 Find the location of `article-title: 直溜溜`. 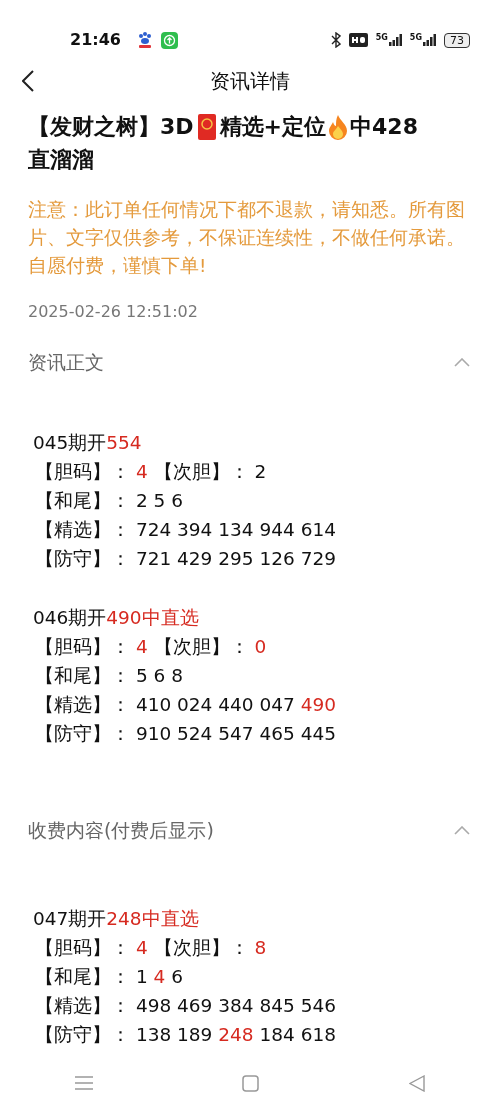

article-title: 直溜溜 is located at coordinates (61, 160).